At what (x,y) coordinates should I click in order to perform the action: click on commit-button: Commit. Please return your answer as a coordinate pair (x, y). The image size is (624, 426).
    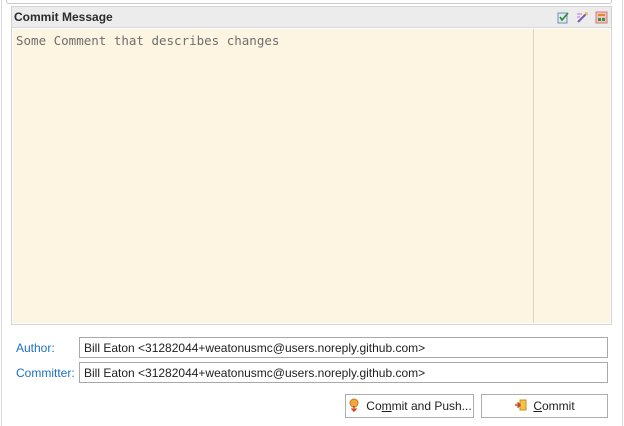
    Looking at the image, I should click on (544, 406).